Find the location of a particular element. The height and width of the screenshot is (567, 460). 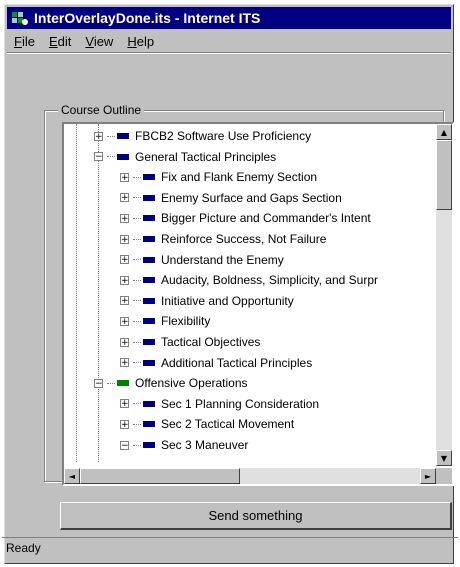

scrollbar-corner is located at coordinates (444, 476).